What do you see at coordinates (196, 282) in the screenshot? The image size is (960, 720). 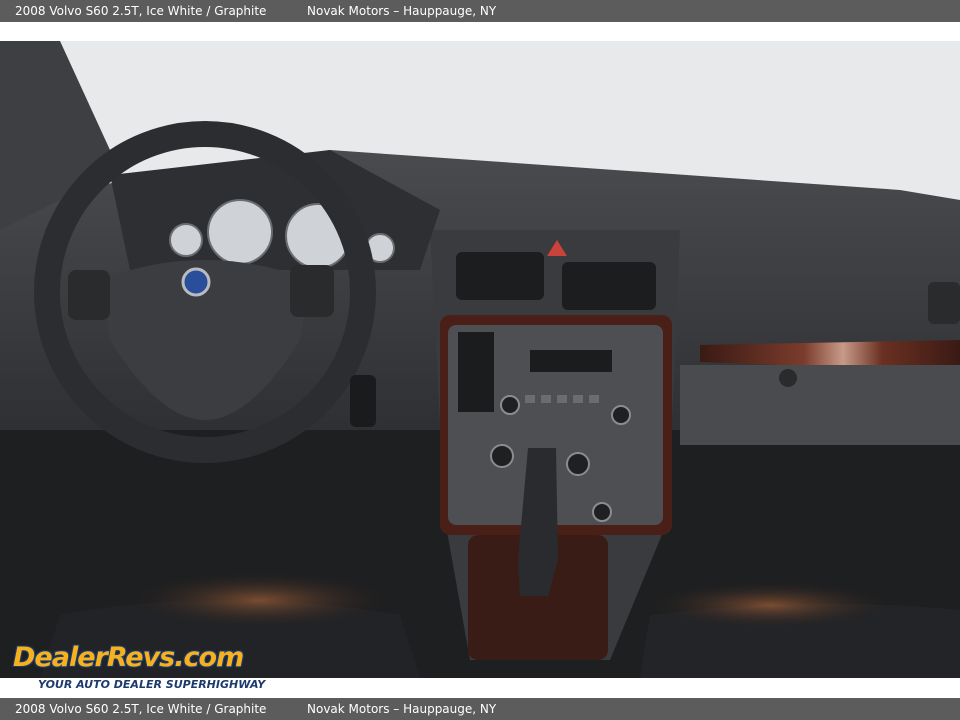 I see `volvo-logo` at bounding box center [196, 282].